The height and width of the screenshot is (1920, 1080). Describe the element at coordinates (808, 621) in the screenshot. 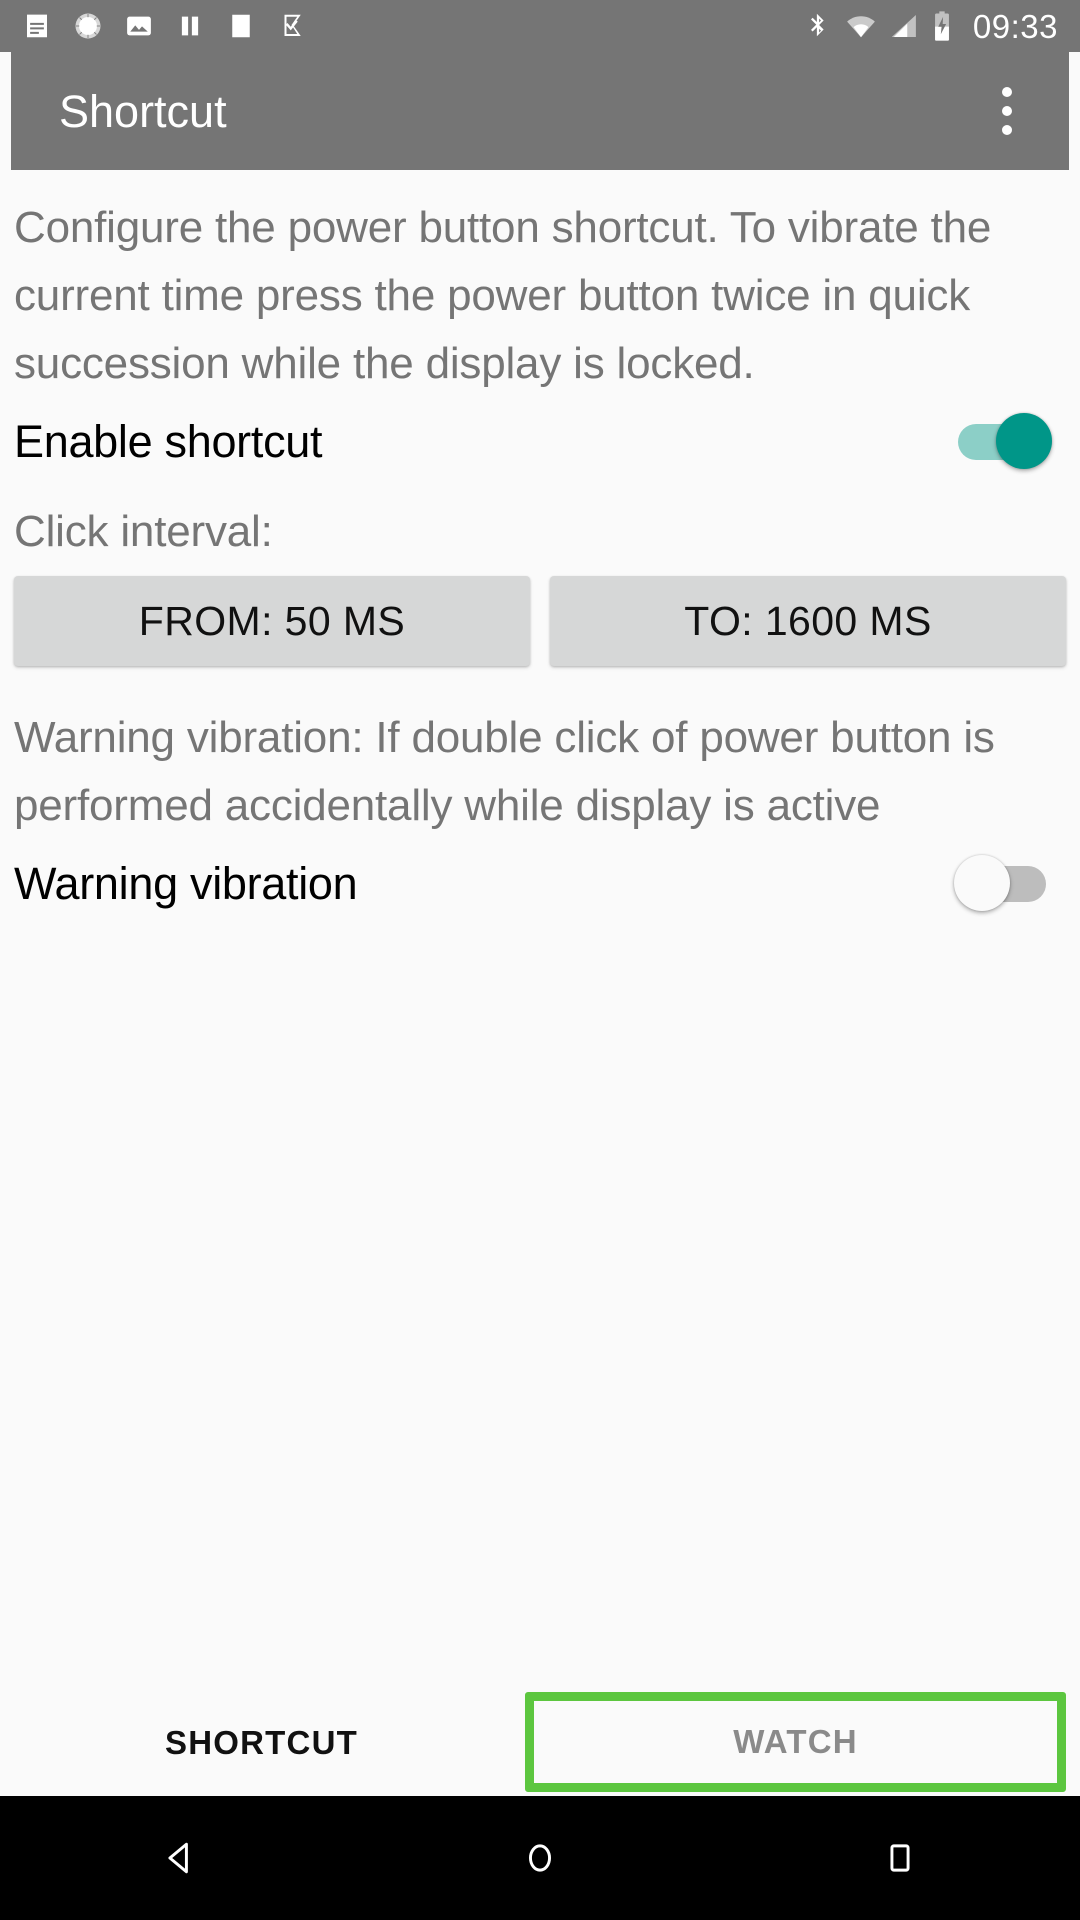

I see `interval-to-button: TO: 1600 MS` at that location.